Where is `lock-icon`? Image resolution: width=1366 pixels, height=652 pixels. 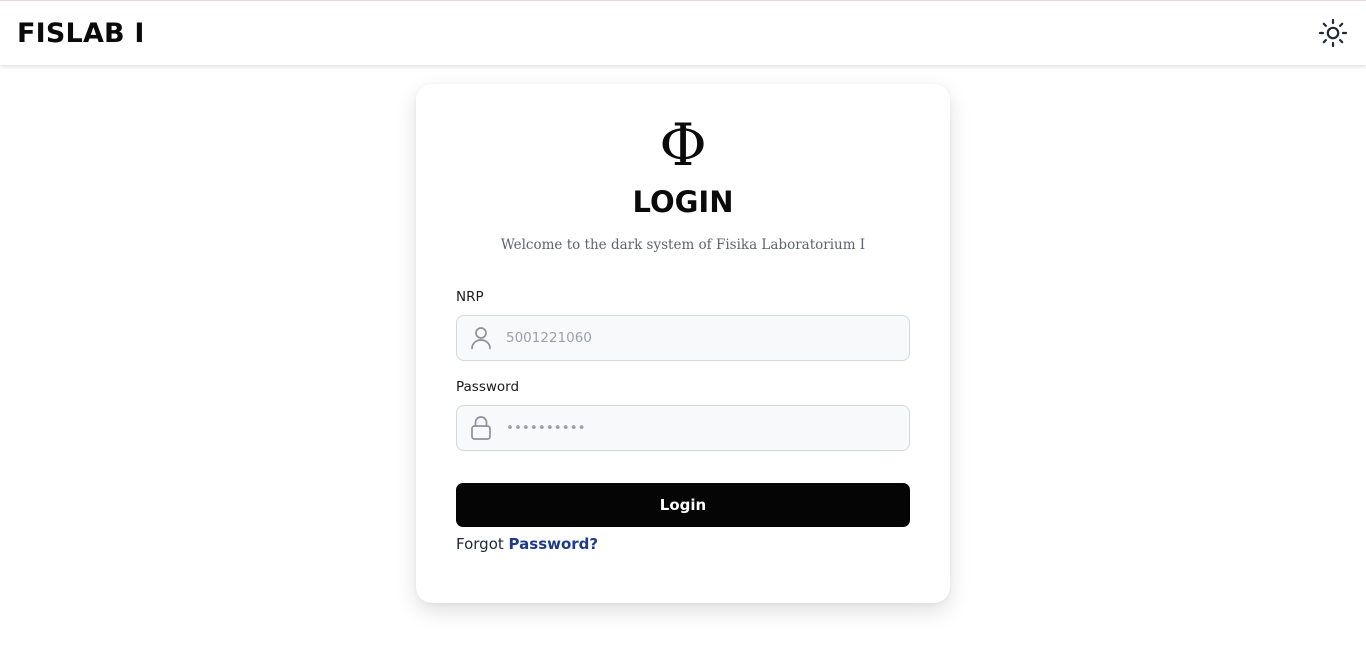 lock-icon is located at coordinates (481, 428).